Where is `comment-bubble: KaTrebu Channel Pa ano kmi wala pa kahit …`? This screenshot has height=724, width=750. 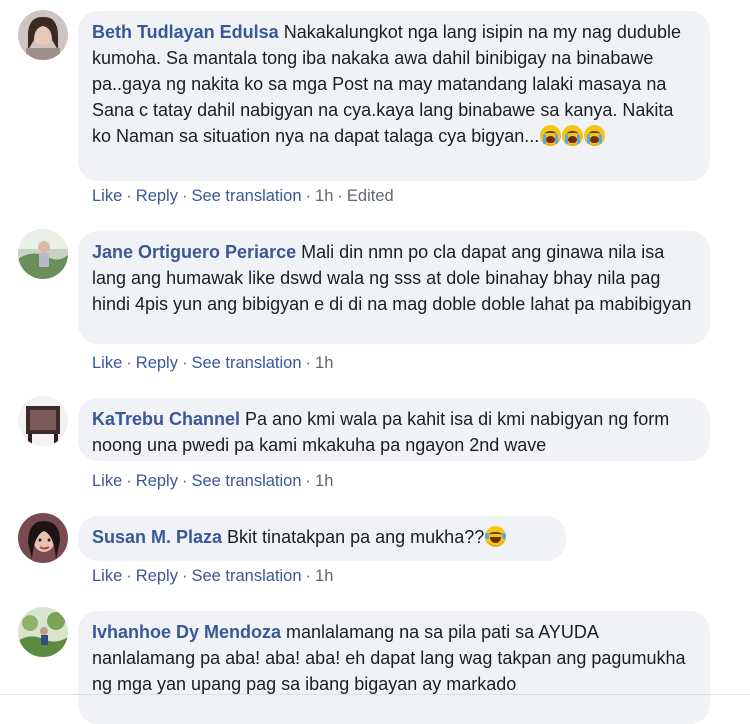 comment-bubble: KaTrebu Channel Pa ano kmi wala pa kahit … is located at coordinates (394, 429).